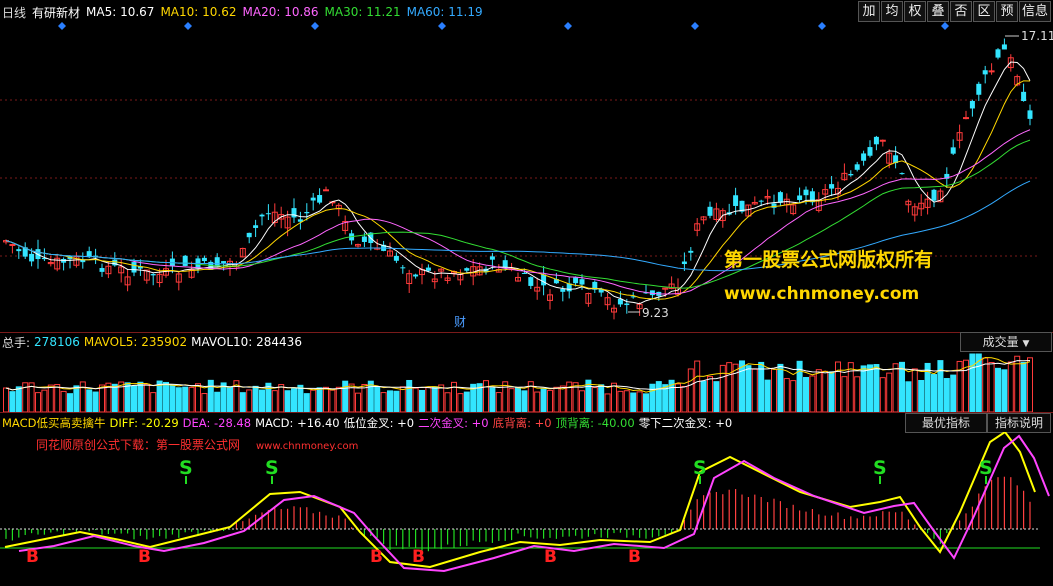  Describe the element at coordinates (961, 11) in the screenshot. I see `toolbar-no-button: 否` at that location.